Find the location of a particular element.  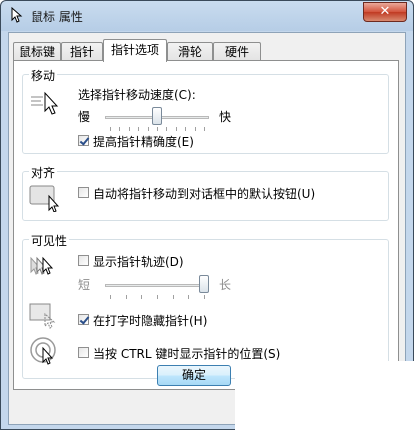

tab-buttons: 鼠标键 is located at coordinates (37, 51).